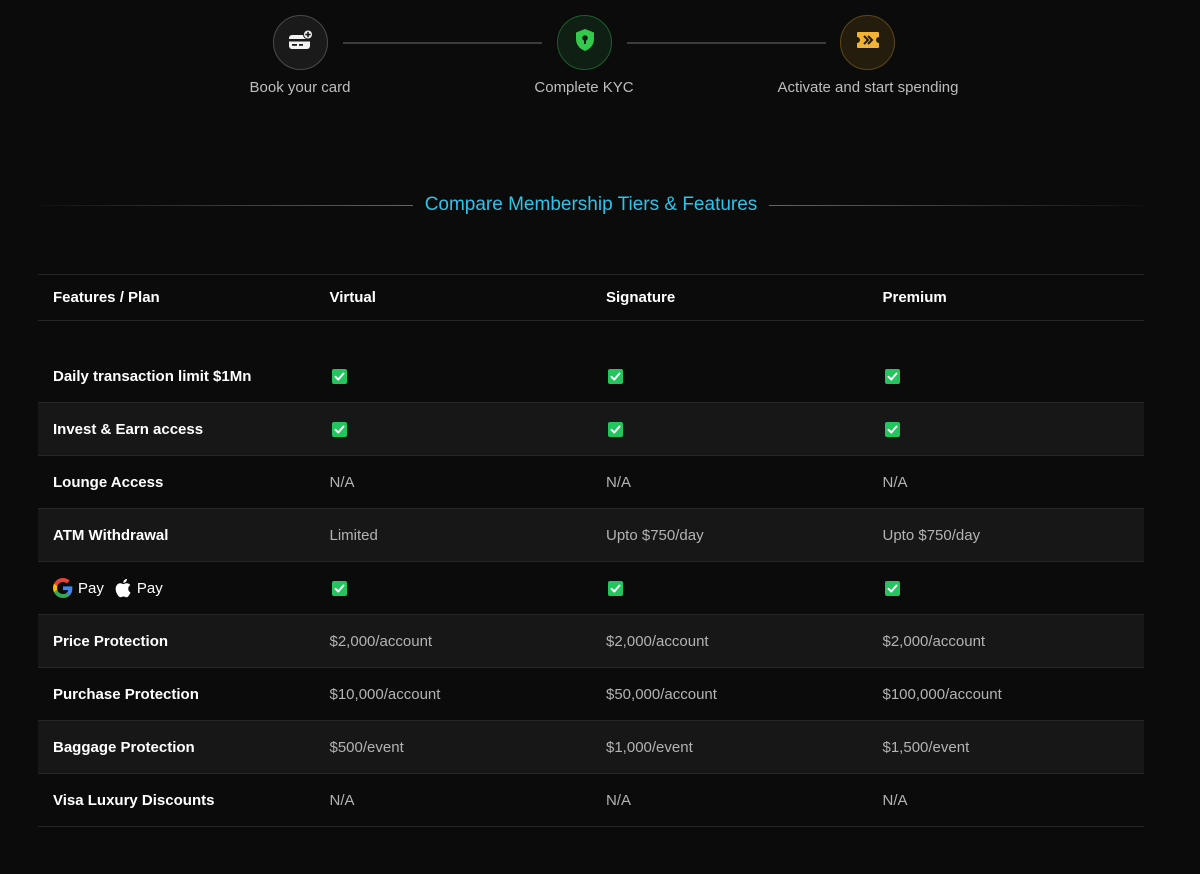  Describe the element at coordinates (942, 694) in the screenshot. I see `premium-value: $100,000/account` at that location.